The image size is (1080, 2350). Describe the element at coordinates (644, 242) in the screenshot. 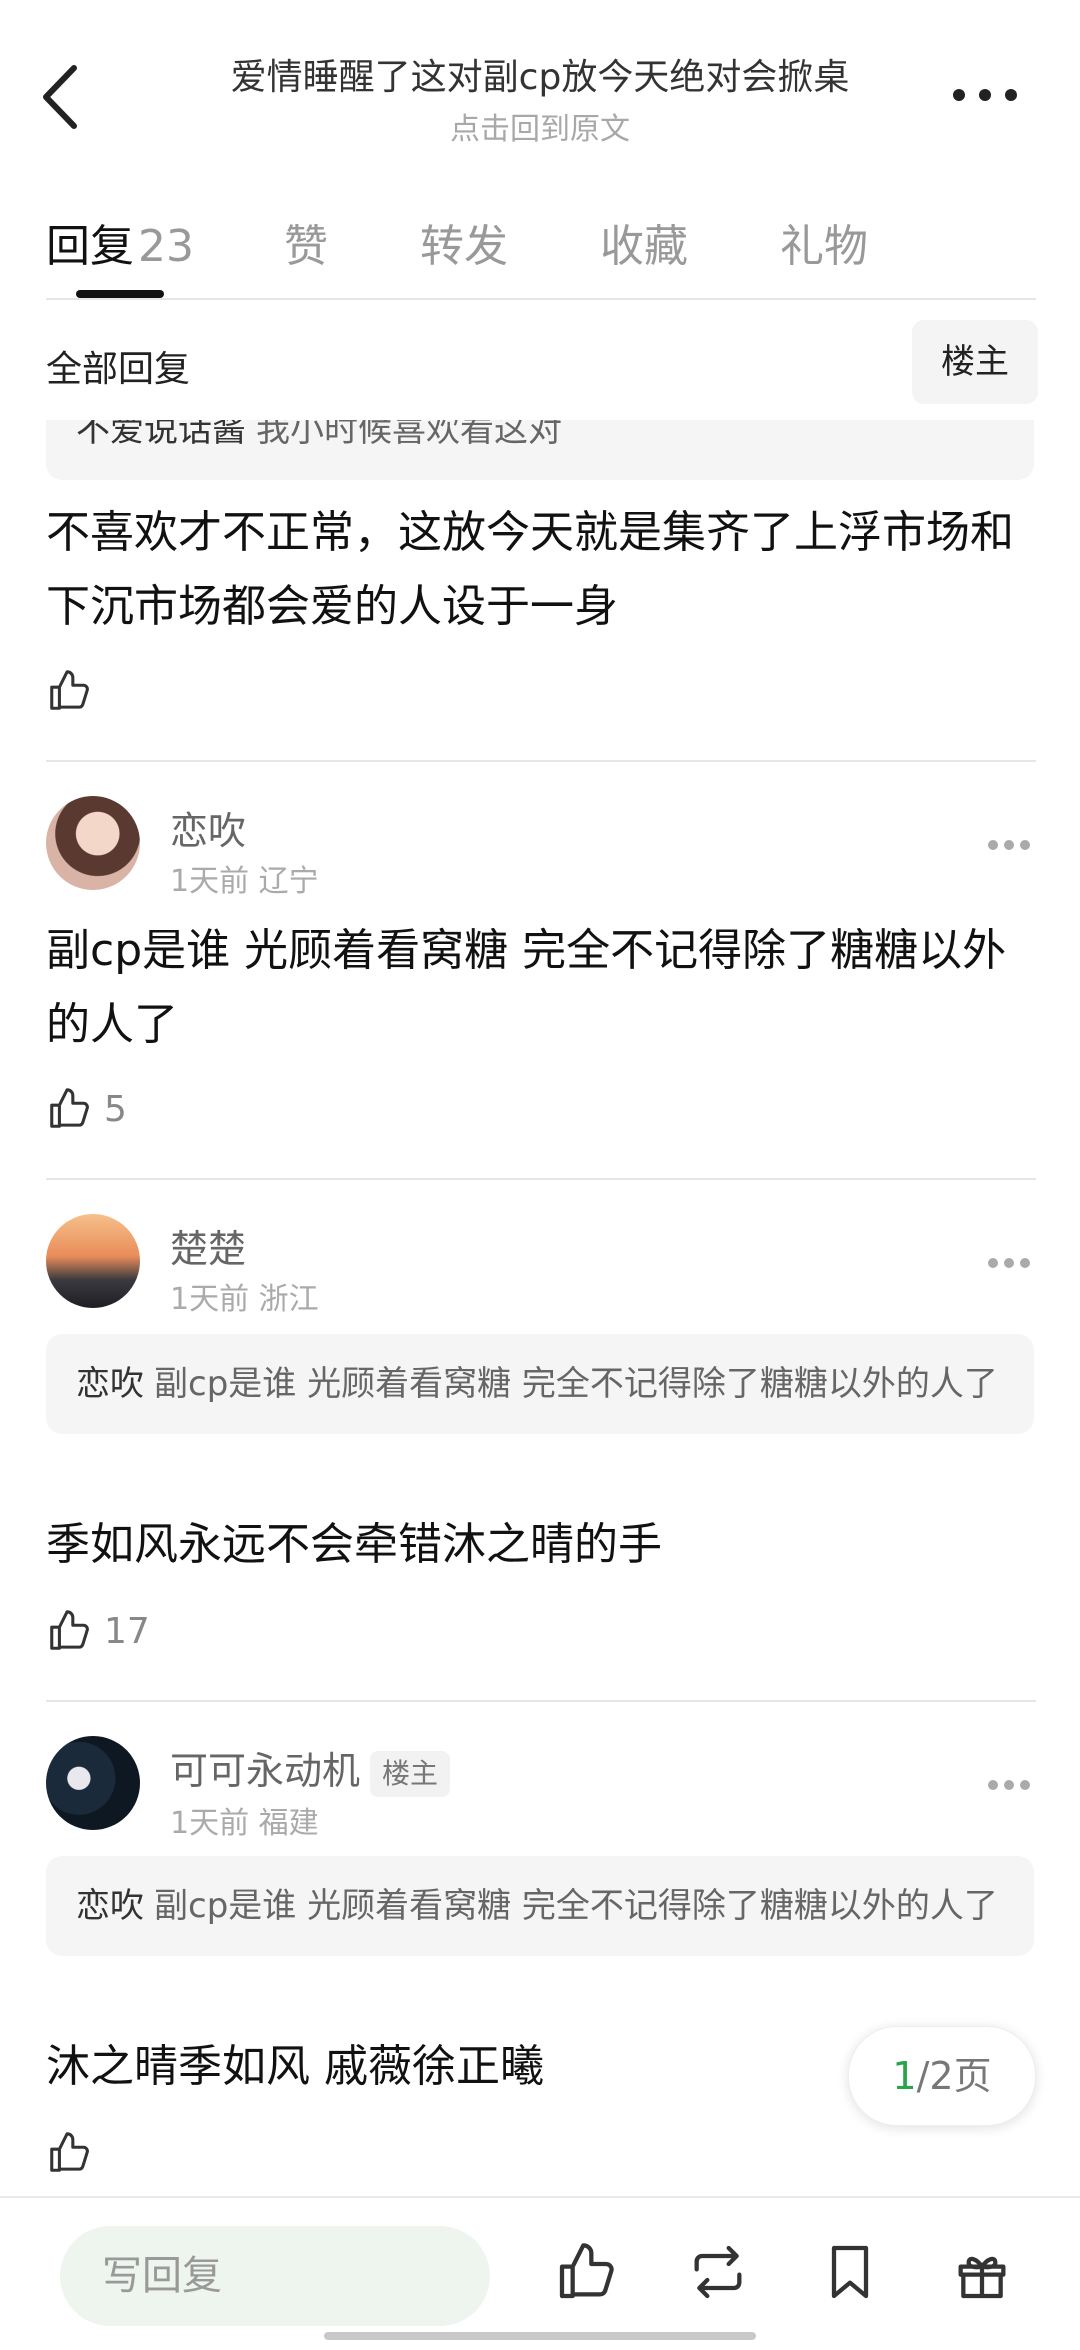

I see `tab-favorites: 收藏` at that location.